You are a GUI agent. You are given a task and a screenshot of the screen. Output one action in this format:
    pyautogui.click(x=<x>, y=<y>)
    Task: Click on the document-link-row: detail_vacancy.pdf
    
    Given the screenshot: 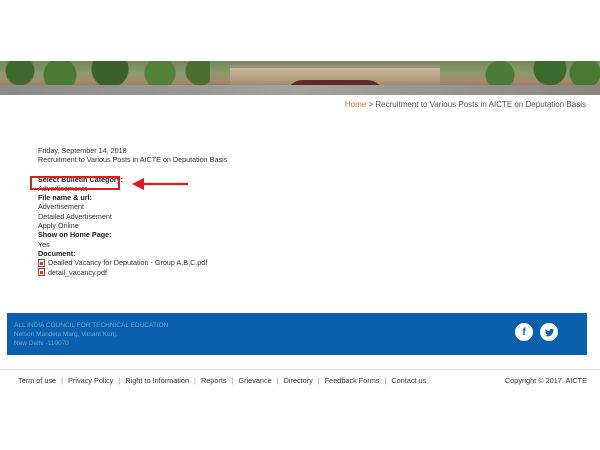 What is the action you would take?
    pyautogui.click(x=132, y=272)
    